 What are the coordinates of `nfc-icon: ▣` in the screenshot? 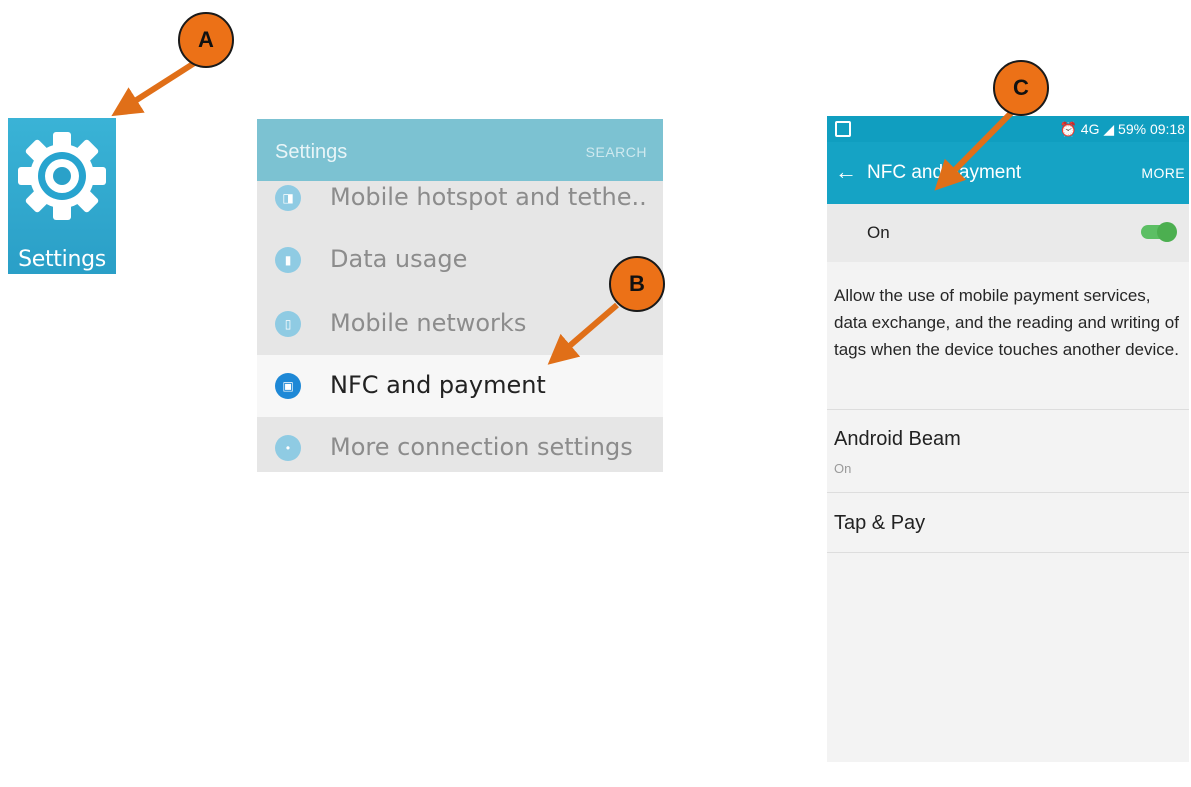 It's located at (288, 386).